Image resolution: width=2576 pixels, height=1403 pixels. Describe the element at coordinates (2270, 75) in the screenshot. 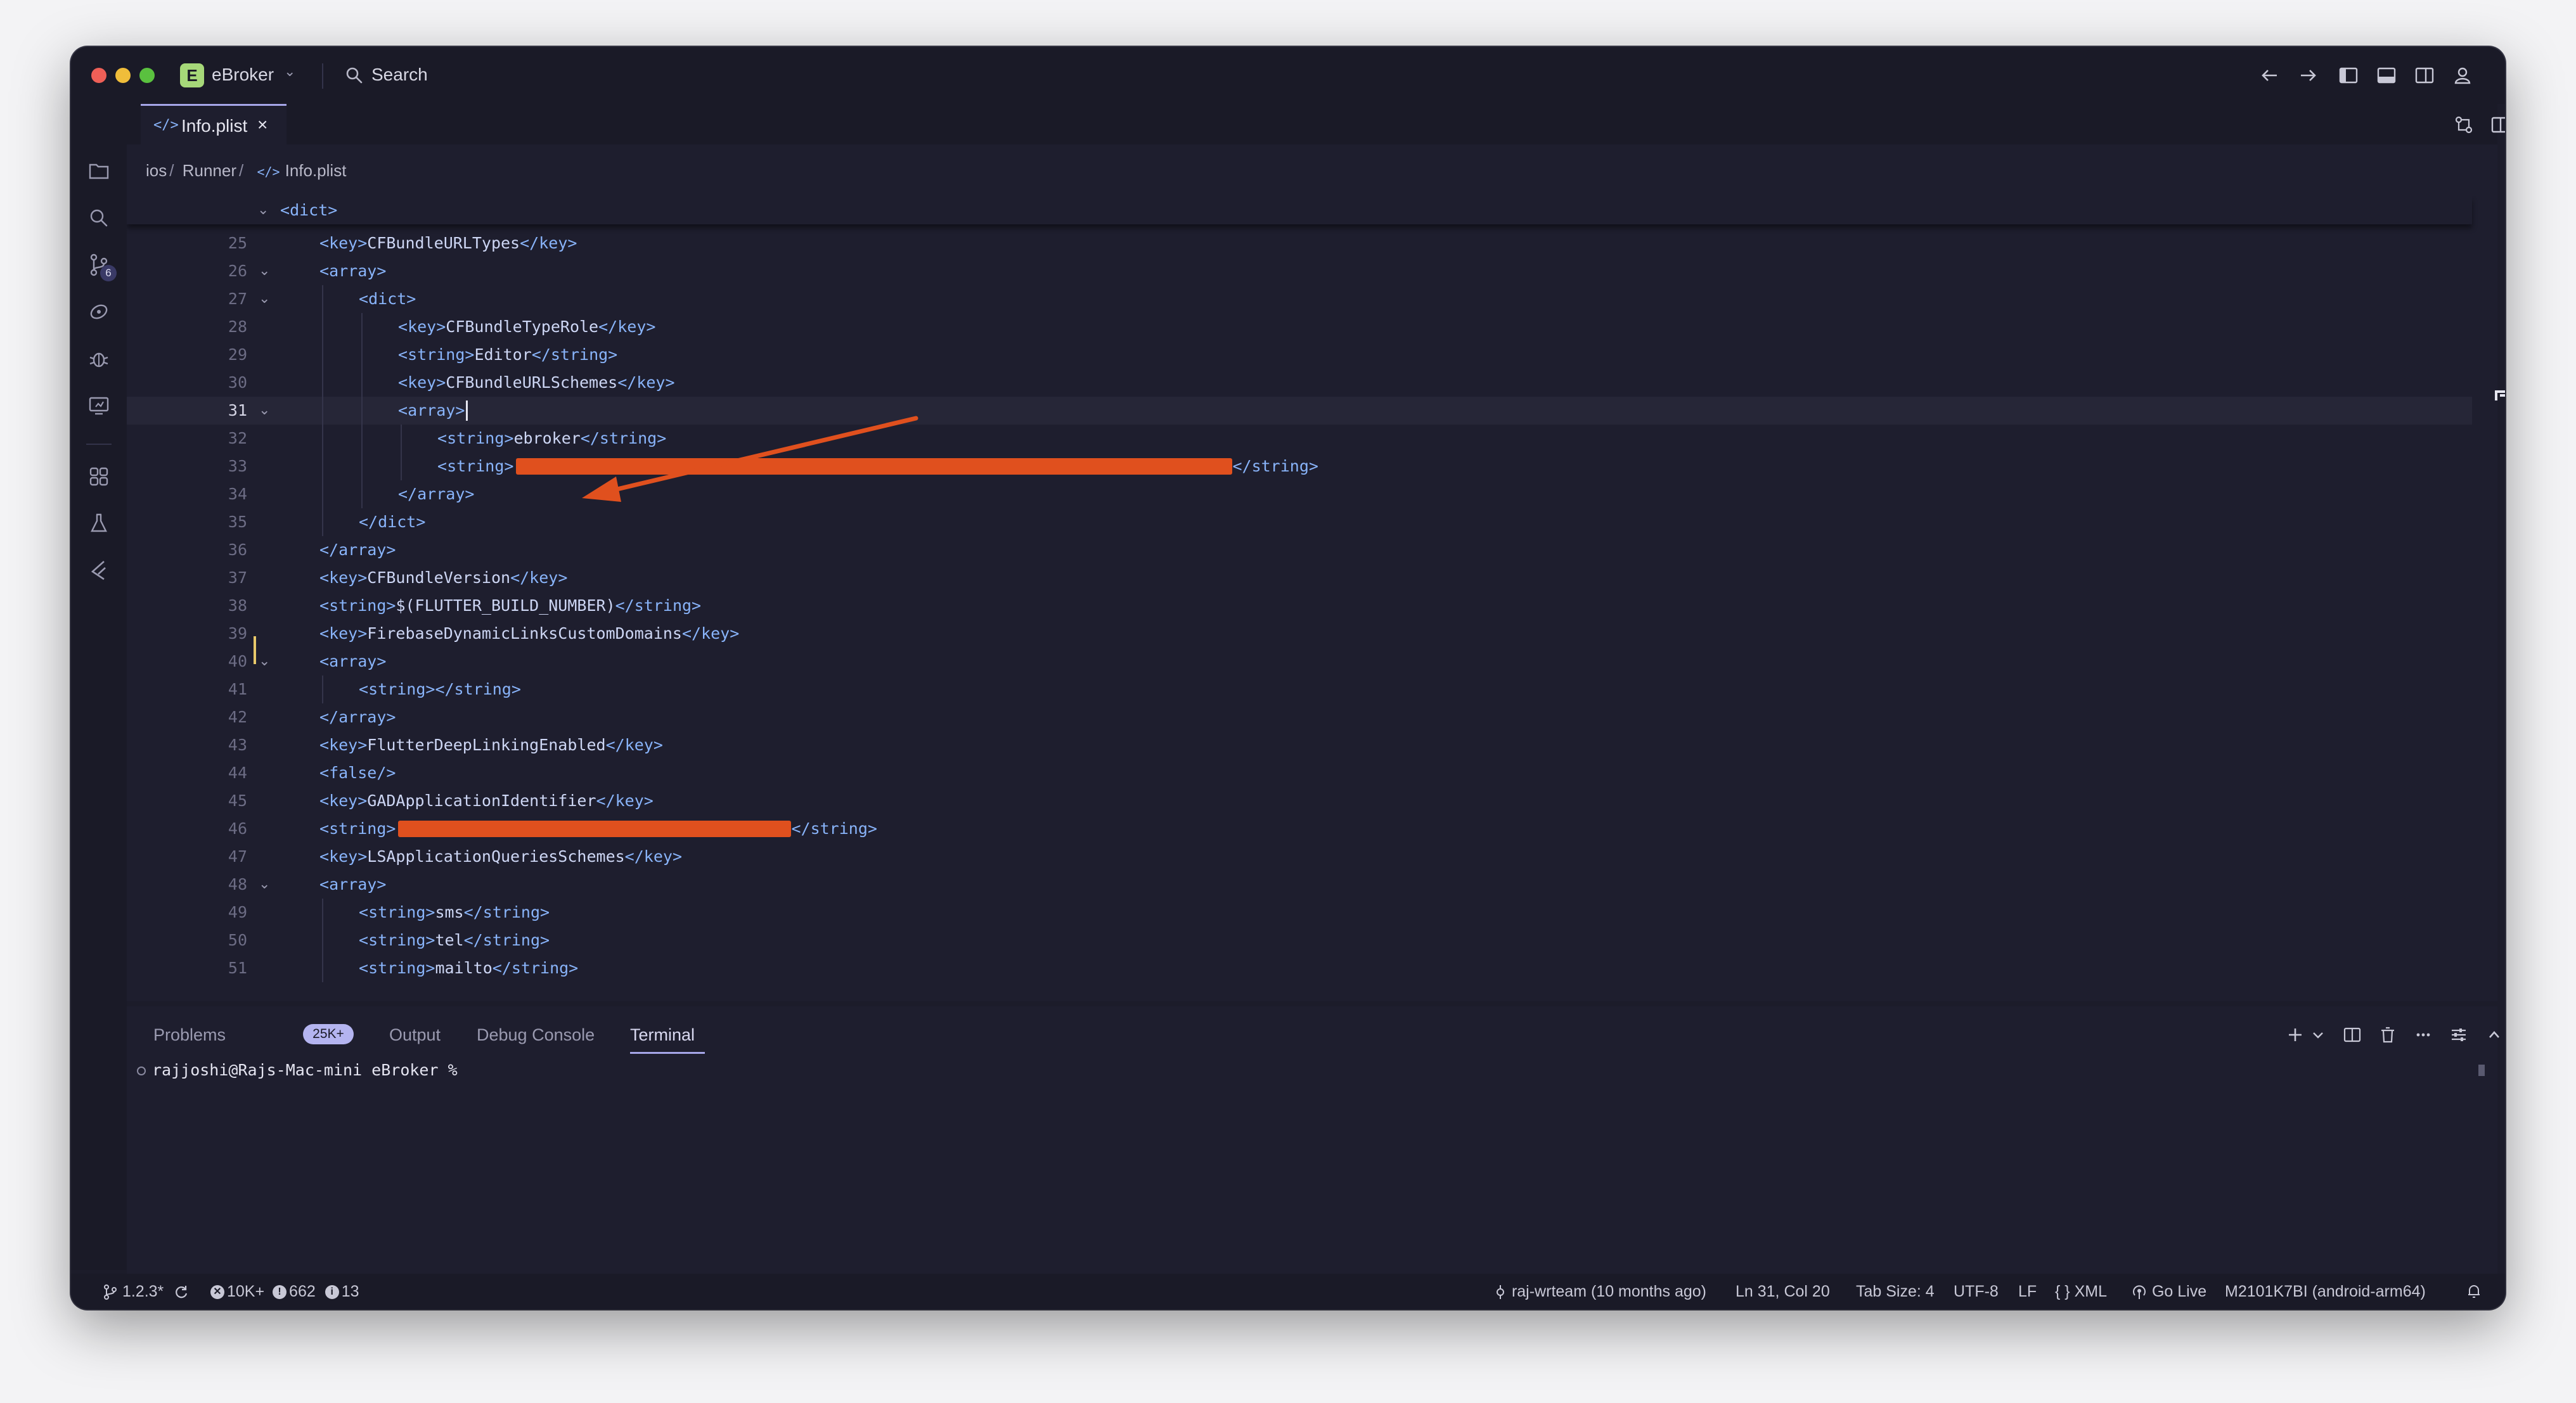

I see `back-arrow-icon` at that location.